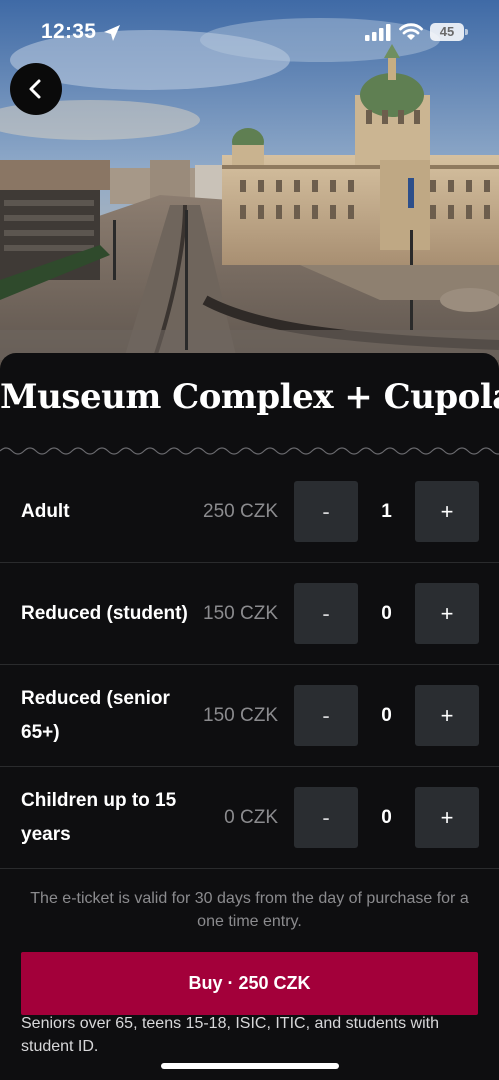  Describe the element at coordinates (249, 983) in the screenshot. I see `buy-button: Buy · 250 CZK` at that location.